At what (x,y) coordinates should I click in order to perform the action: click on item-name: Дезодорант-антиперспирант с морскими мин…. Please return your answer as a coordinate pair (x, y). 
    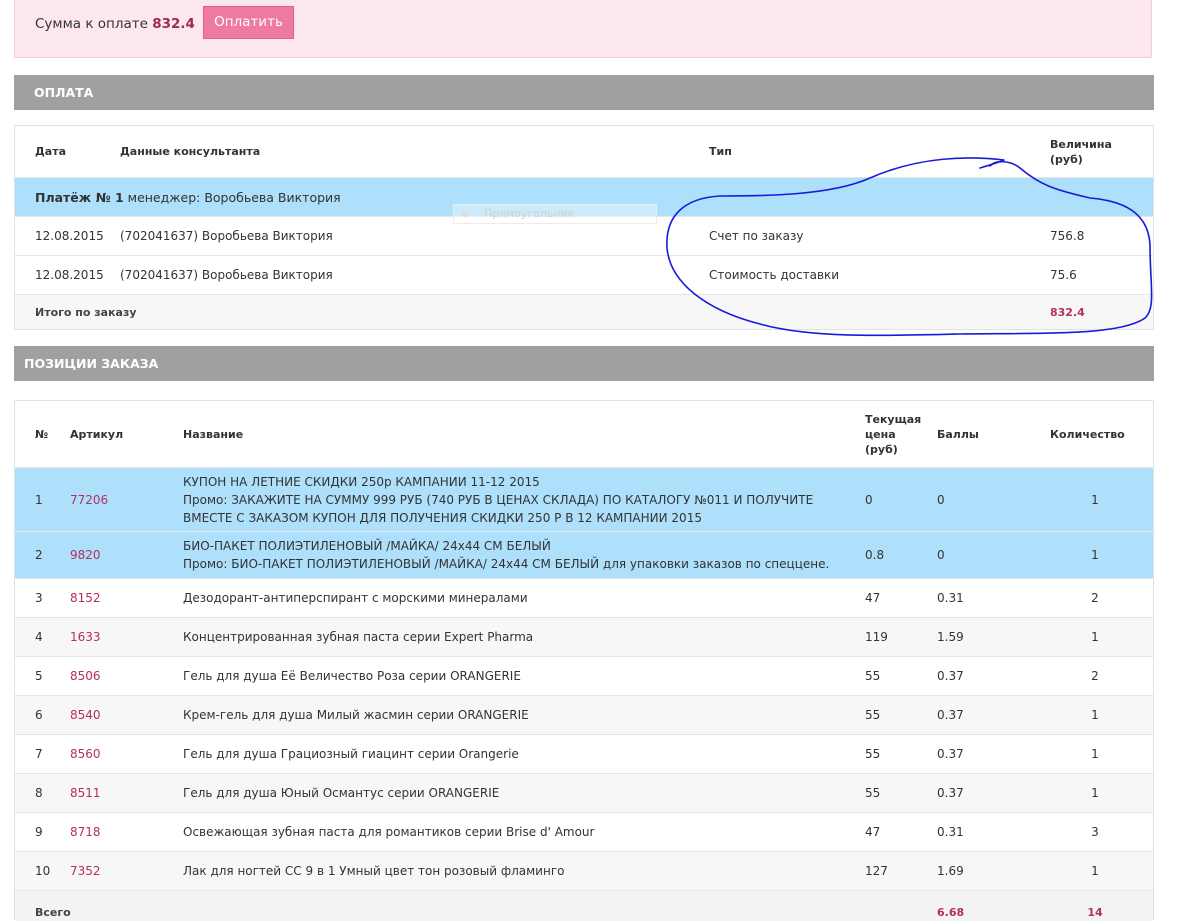
    Looking at the image, I should click on (355, 598).